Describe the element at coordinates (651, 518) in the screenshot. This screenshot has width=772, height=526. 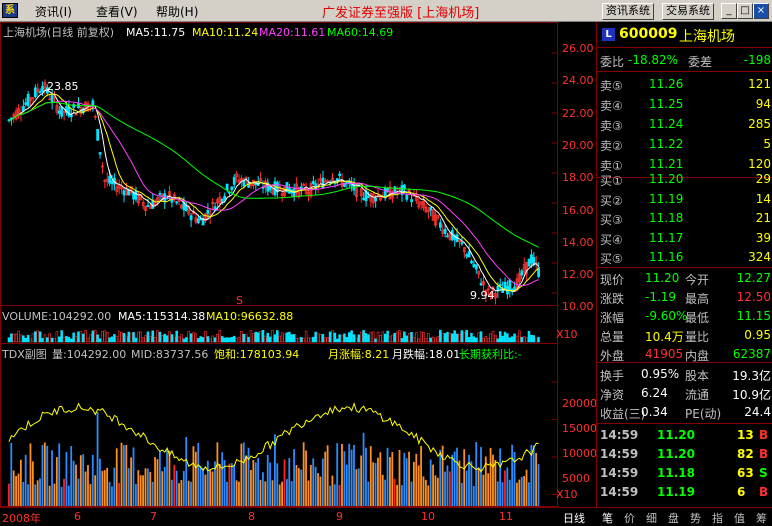
I see `panel-tab: 细` at that location.